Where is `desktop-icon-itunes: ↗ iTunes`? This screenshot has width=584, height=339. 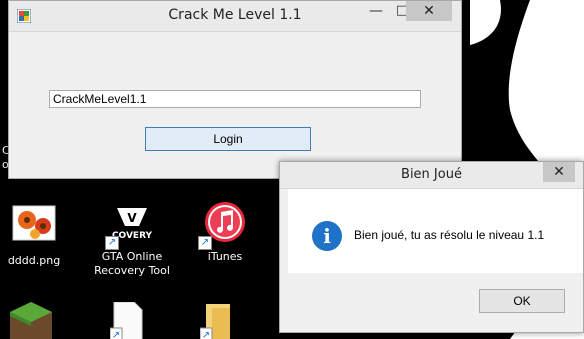
desktop-icon-itunes: ↗ iTunes is located at coordinates (225, 232).